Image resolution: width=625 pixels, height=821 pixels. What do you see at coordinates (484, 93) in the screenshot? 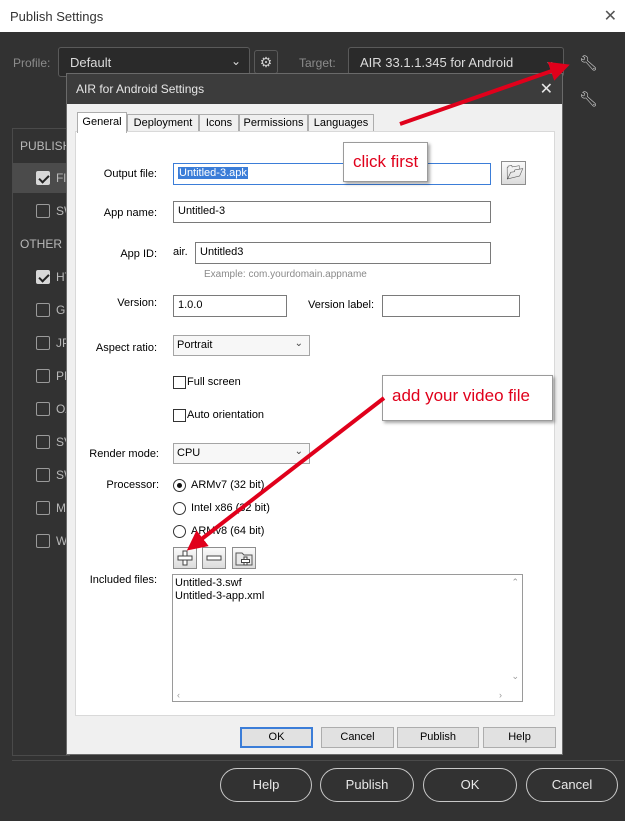
I see `arrow-to-wrench` at bounding box center [484, 93].